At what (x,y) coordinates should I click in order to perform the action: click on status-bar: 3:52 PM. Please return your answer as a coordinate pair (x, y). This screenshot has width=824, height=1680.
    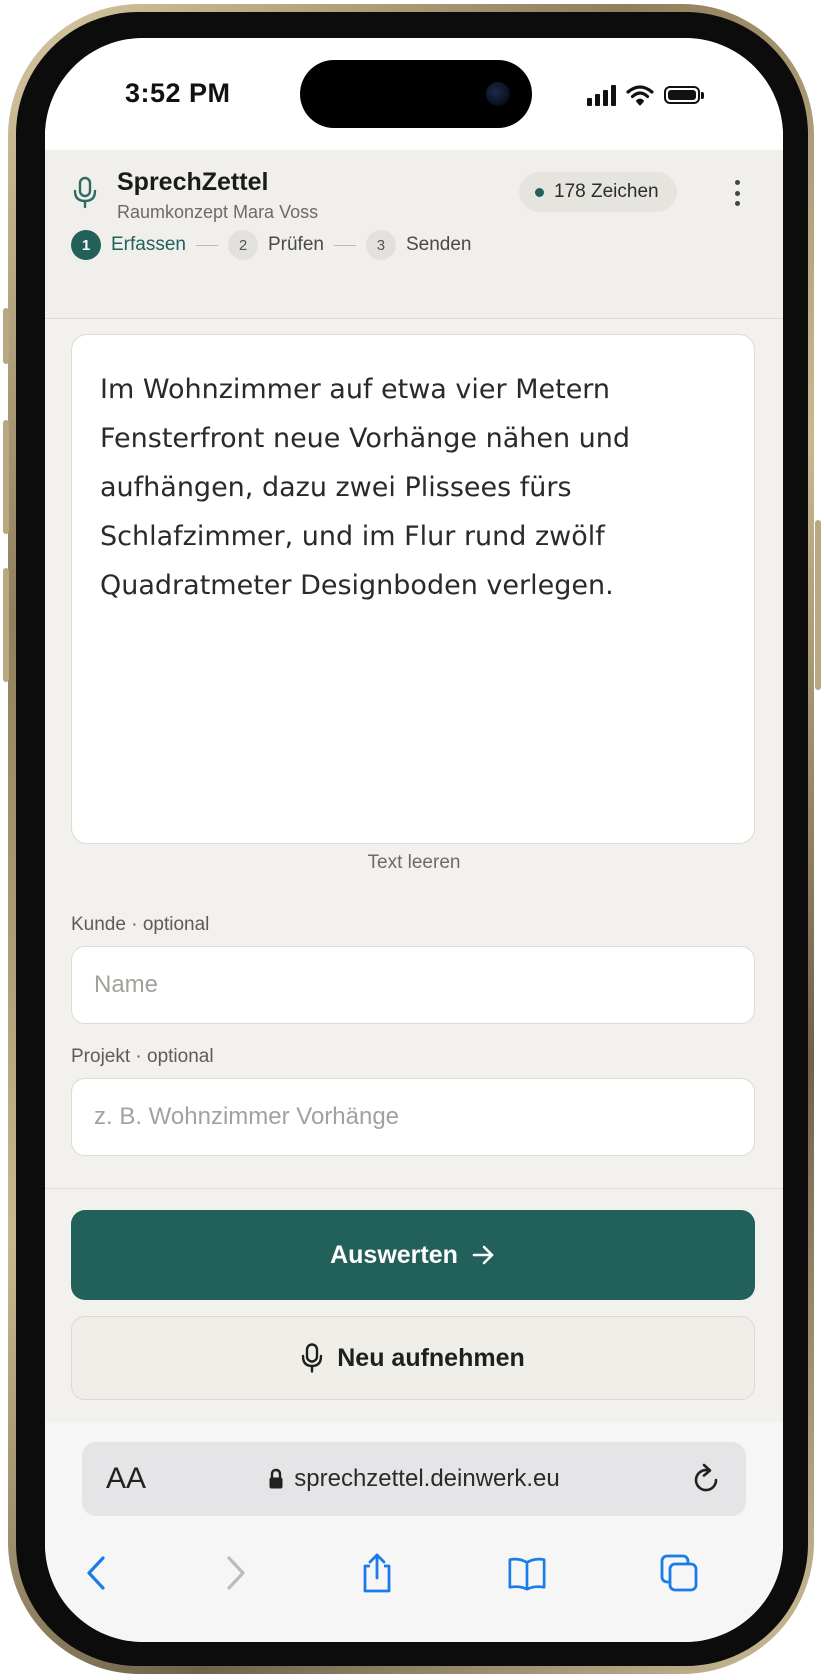
    Looking at the image, I should click on (414, 94).